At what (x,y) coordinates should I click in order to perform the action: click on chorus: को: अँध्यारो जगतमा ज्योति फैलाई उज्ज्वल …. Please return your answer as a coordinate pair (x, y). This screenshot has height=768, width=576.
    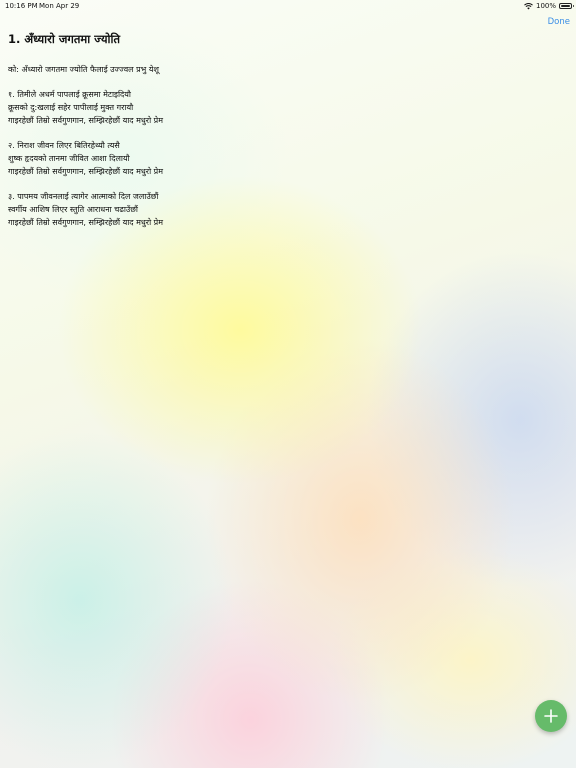
    Looking at the image, I should click on (278, 69).